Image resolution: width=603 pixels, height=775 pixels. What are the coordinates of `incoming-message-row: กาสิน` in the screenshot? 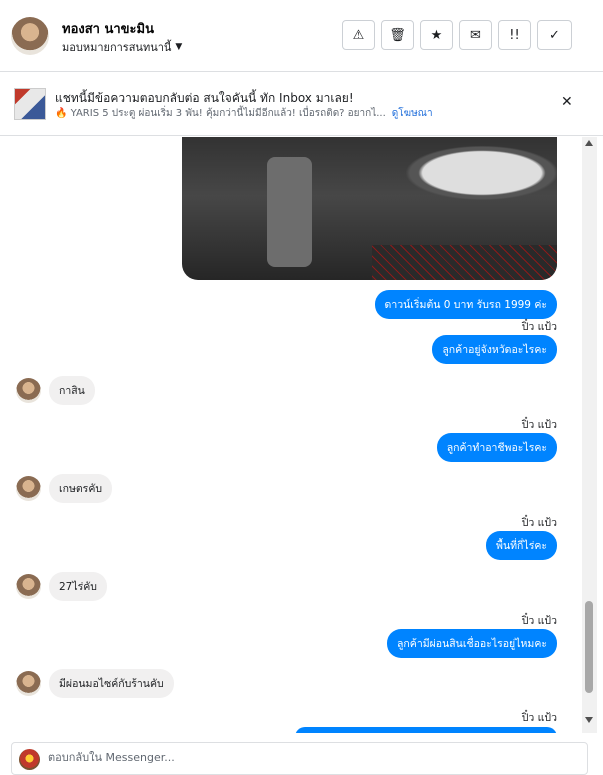 It's located at (55, 390).